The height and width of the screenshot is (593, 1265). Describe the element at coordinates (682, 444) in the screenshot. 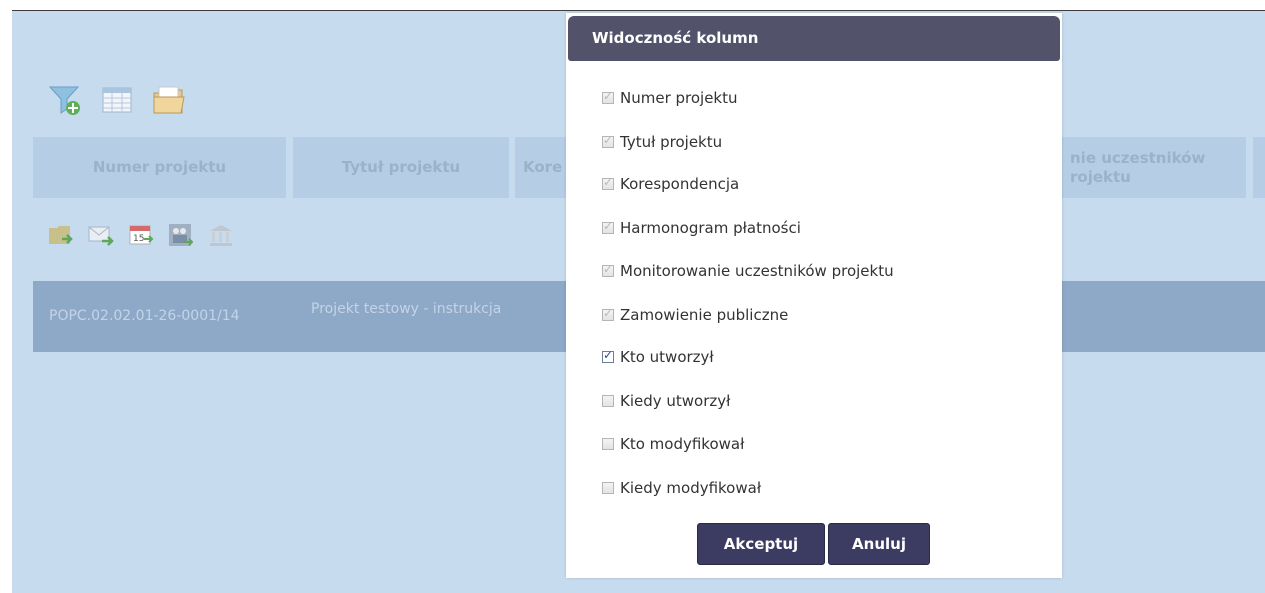

I see `option-label: Kto modyfikował` at that location.